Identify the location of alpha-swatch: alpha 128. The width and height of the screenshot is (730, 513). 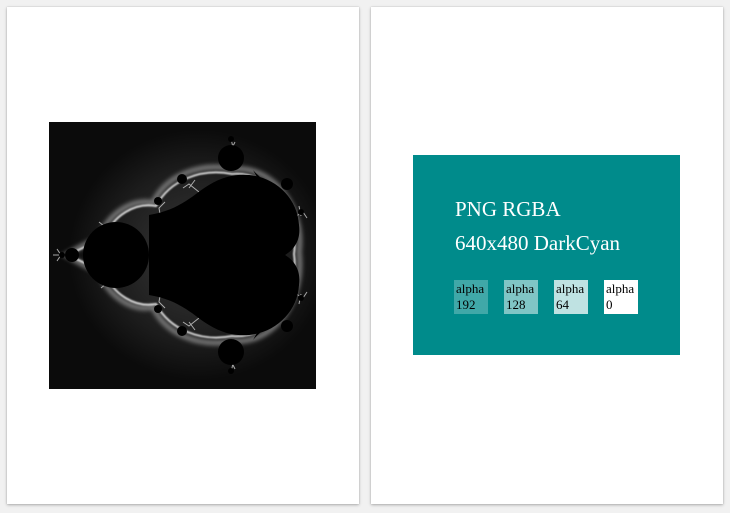
(521, 297).